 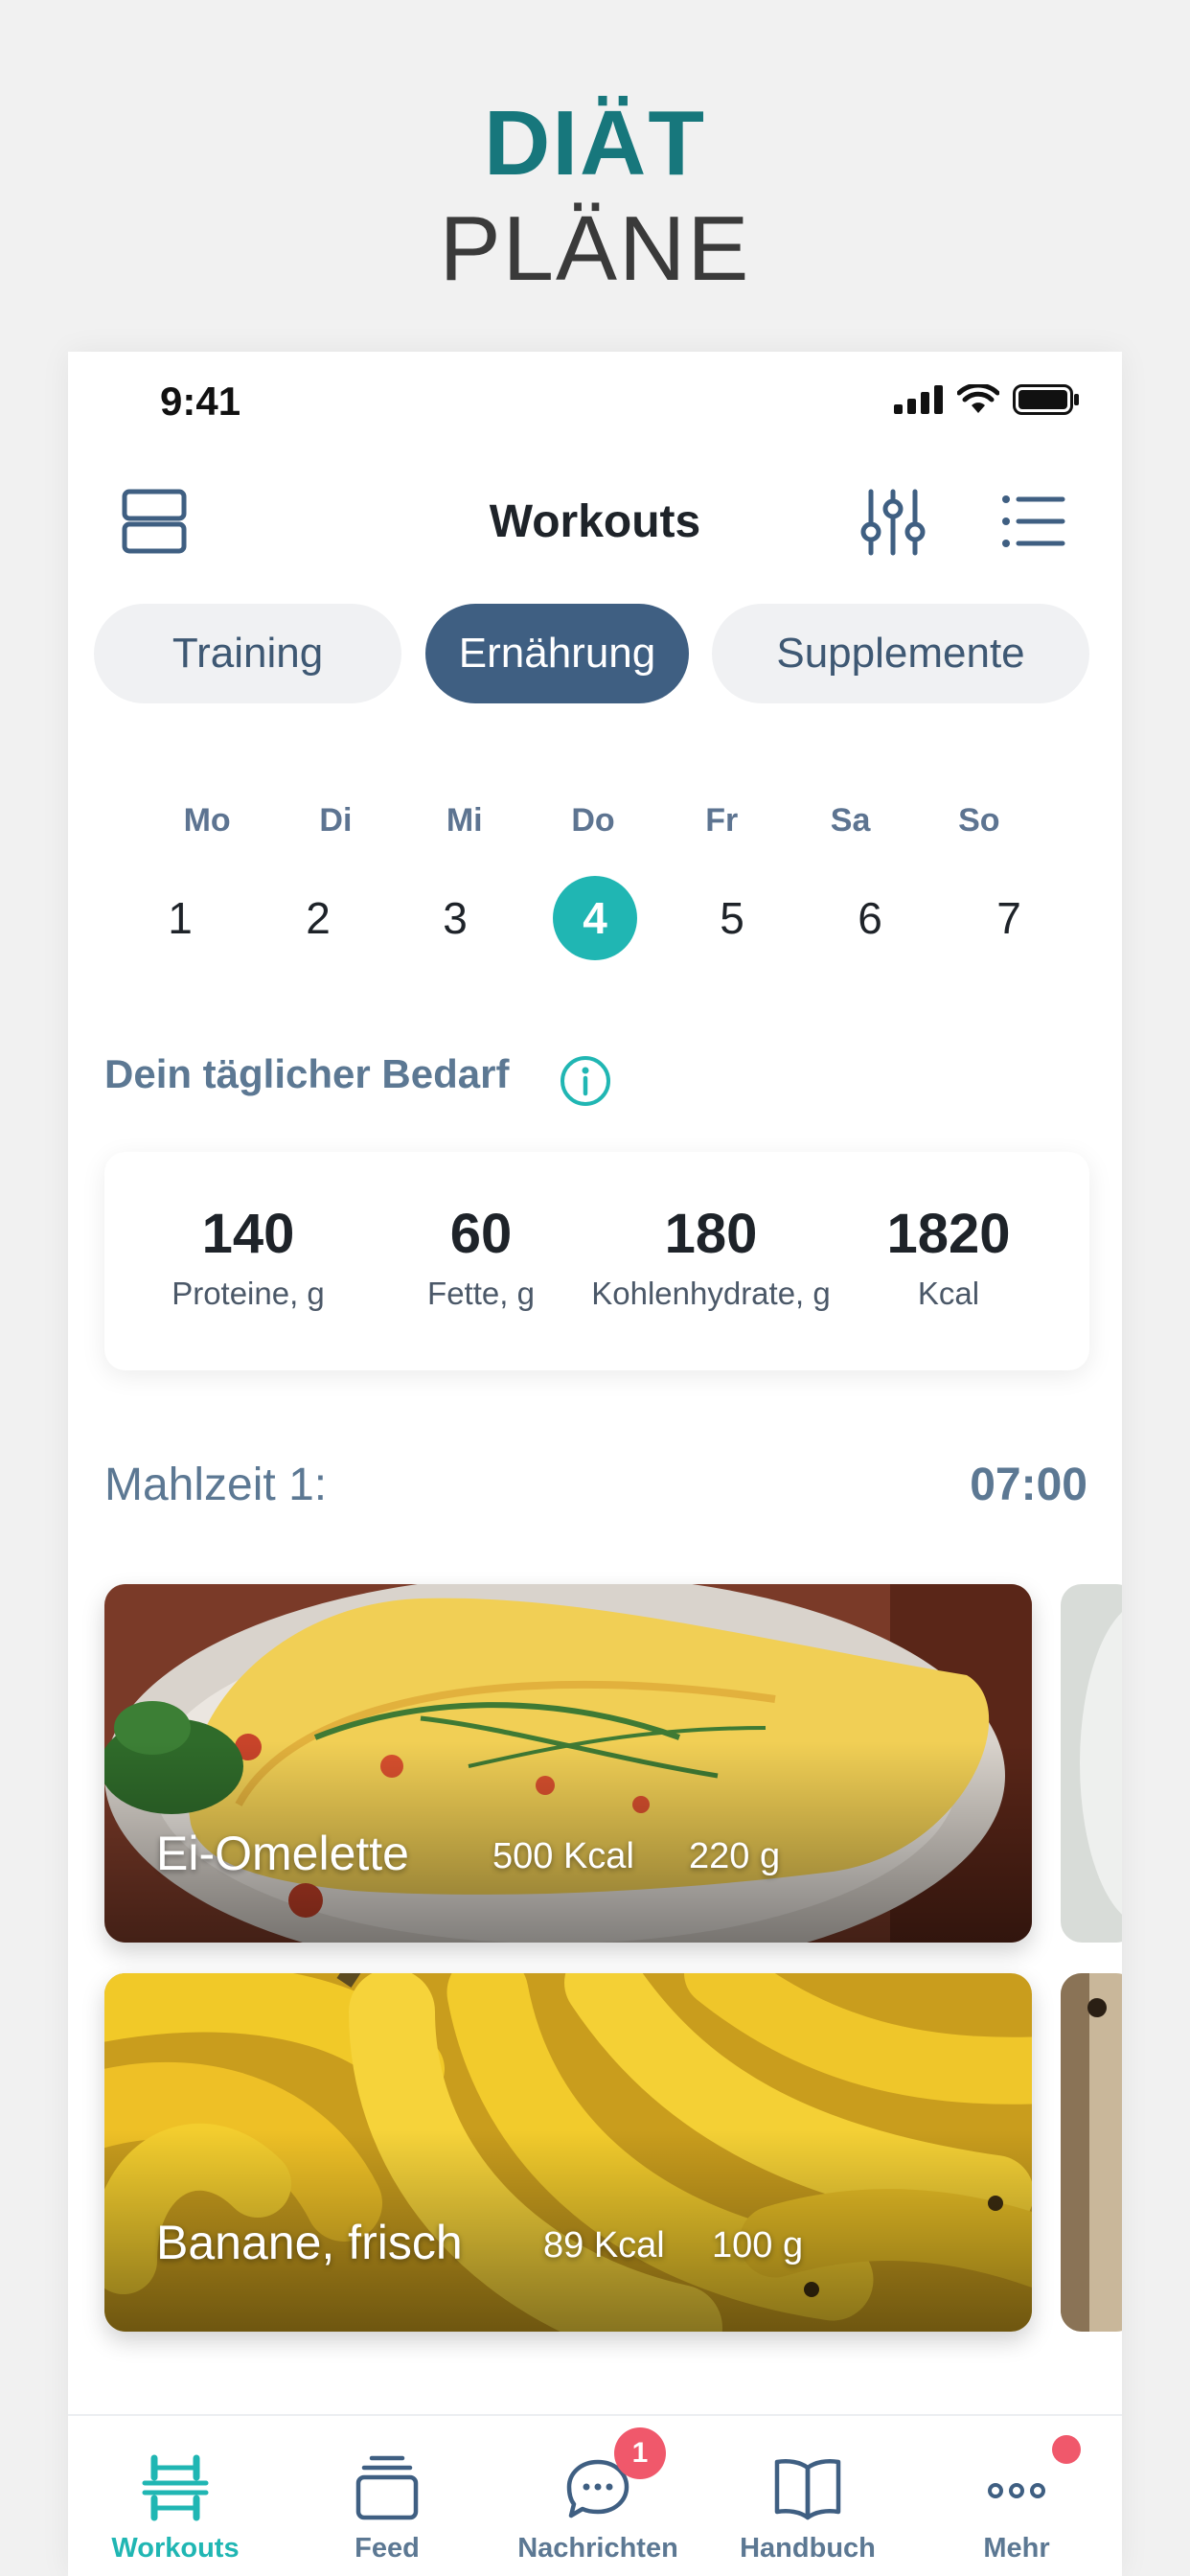 What do you see at coordinates (870, 918) in the screenshot?
I see `date-6: 6` at bounding box center [870, 918].